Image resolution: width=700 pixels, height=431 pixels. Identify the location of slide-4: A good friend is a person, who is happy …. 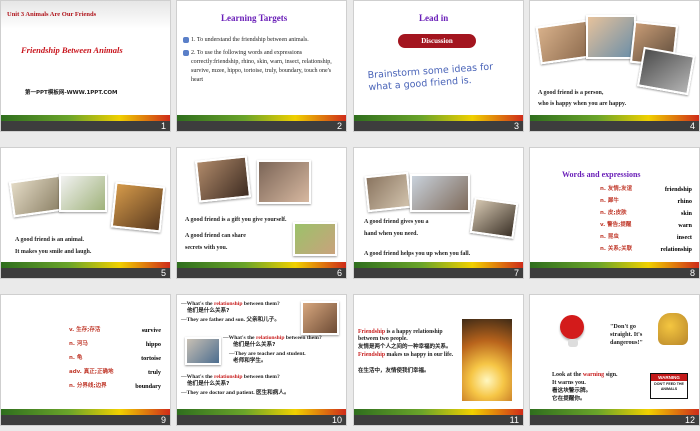
(614, 66).